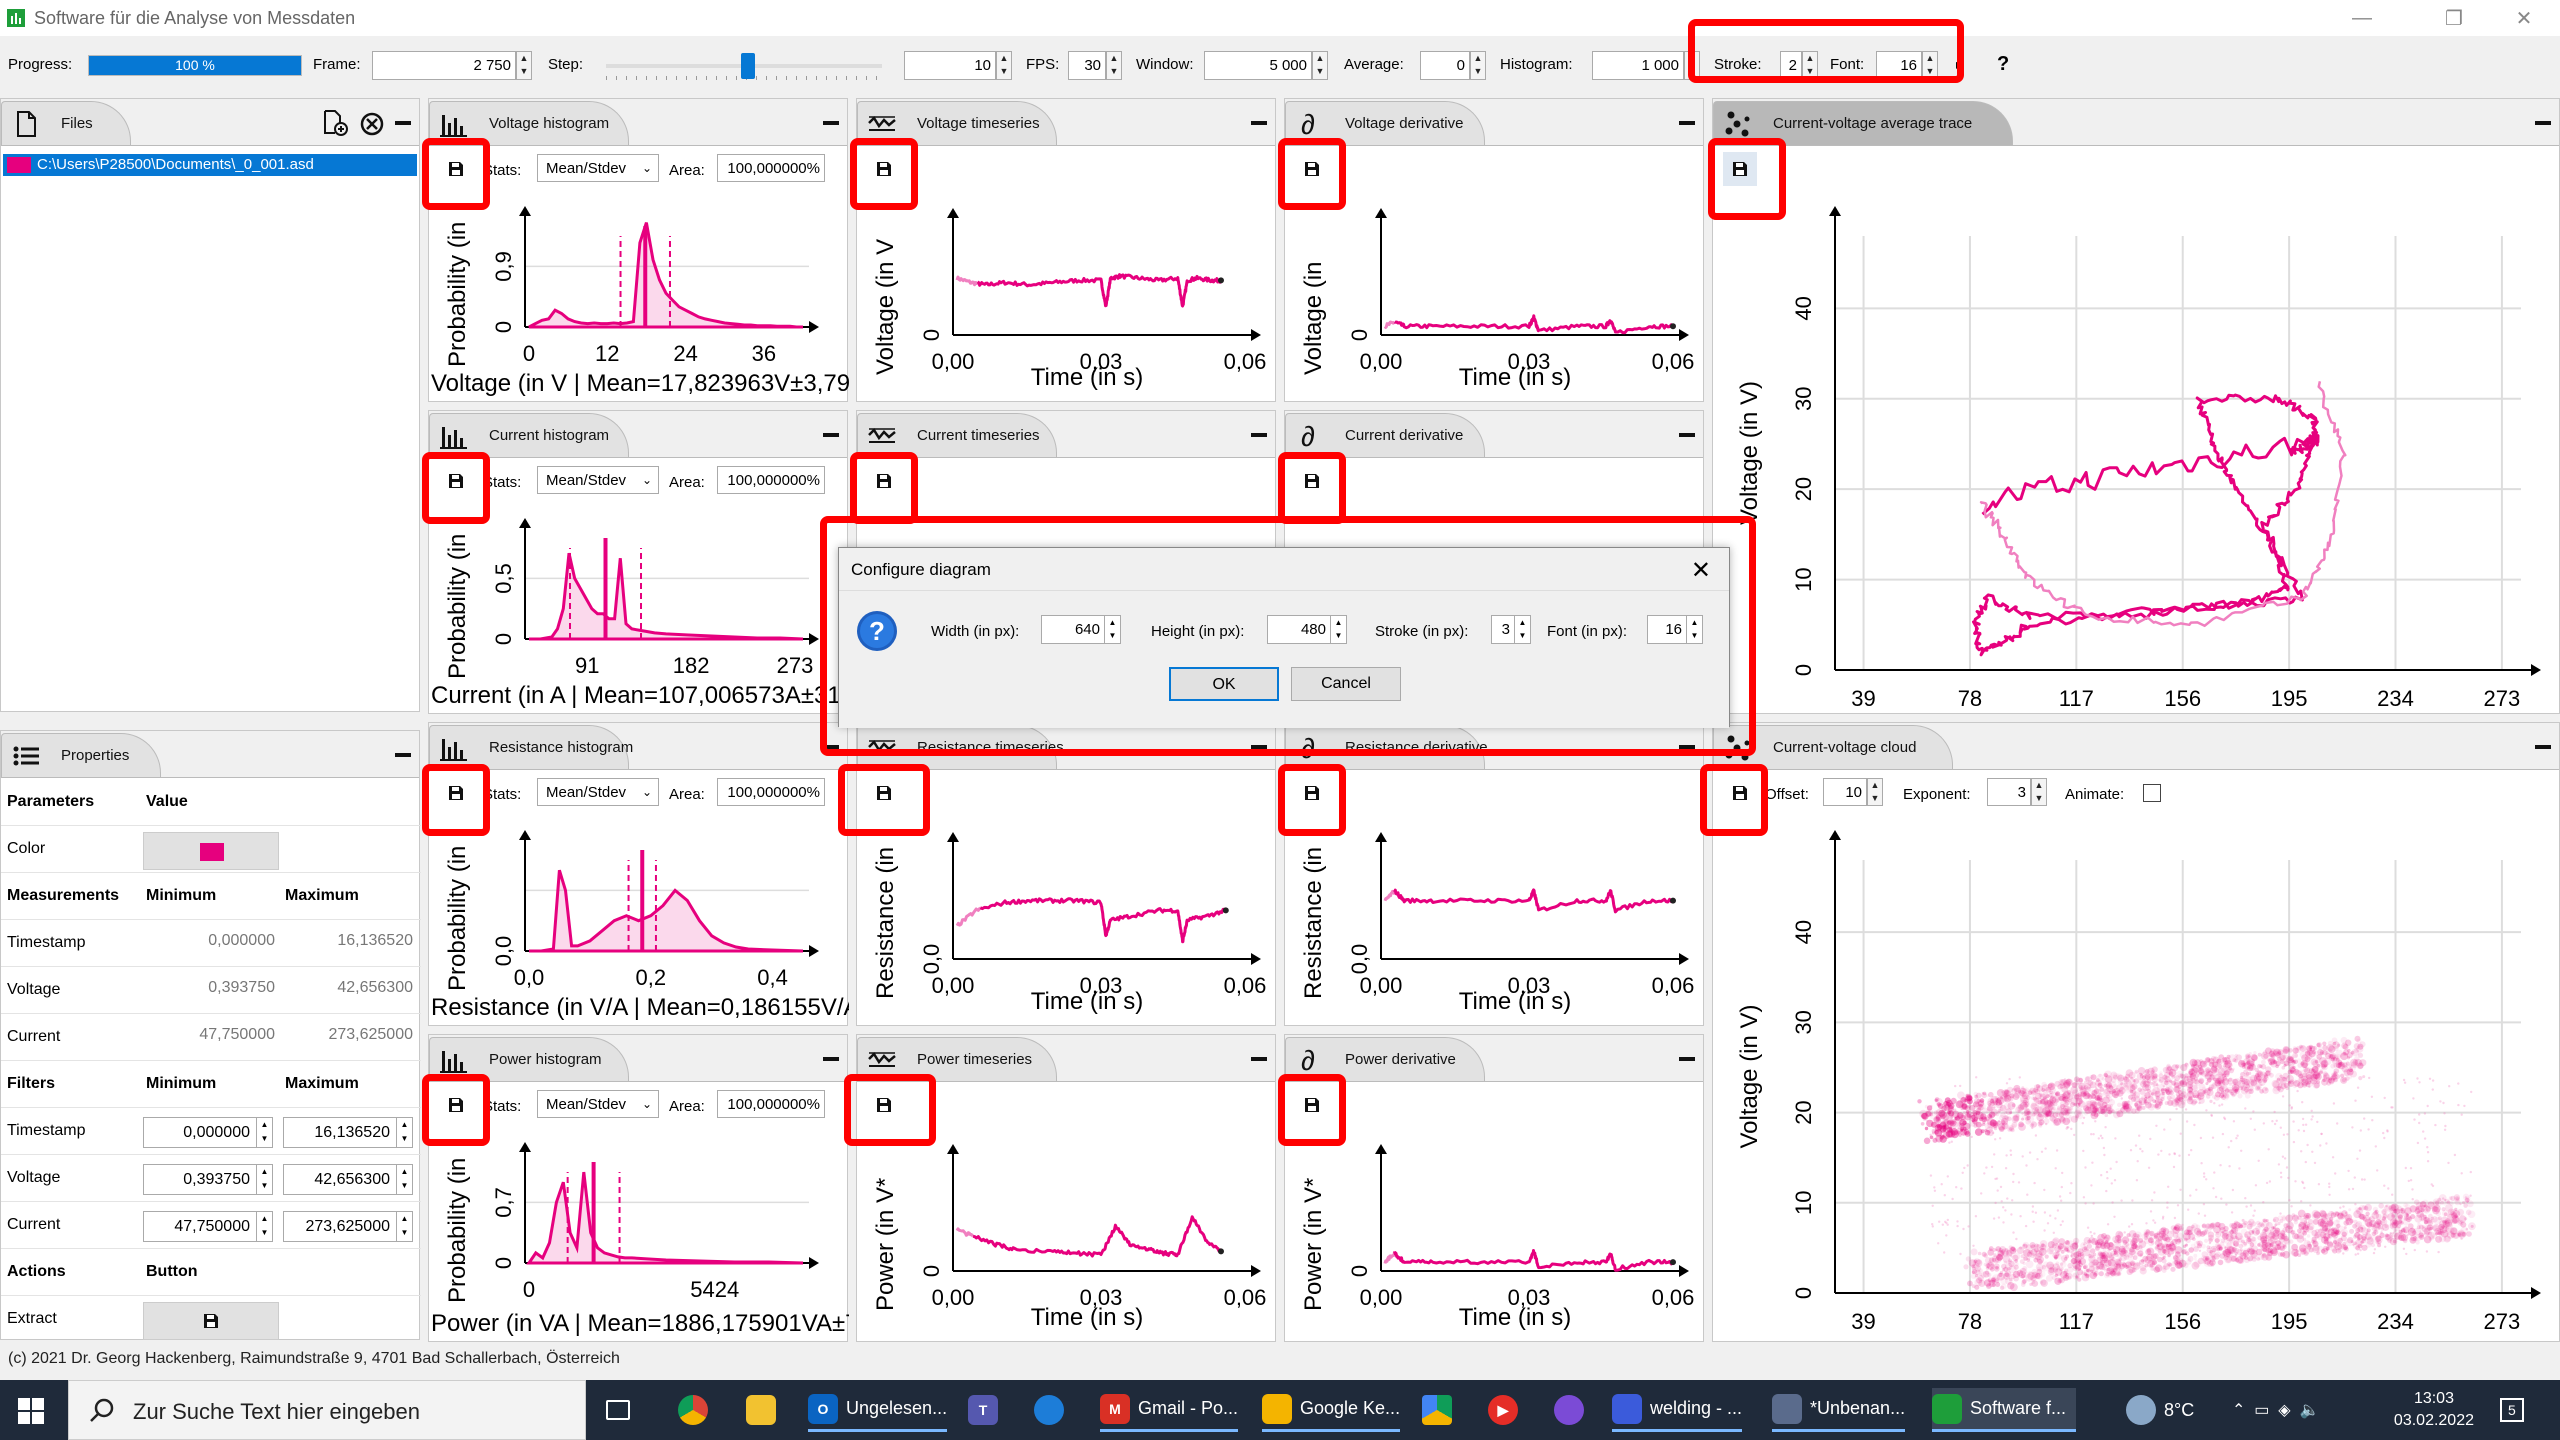  Describe the element at coordinates (1307, 629) in the screenshot. I see `height-input: 480 ▲ ▼` at that location.